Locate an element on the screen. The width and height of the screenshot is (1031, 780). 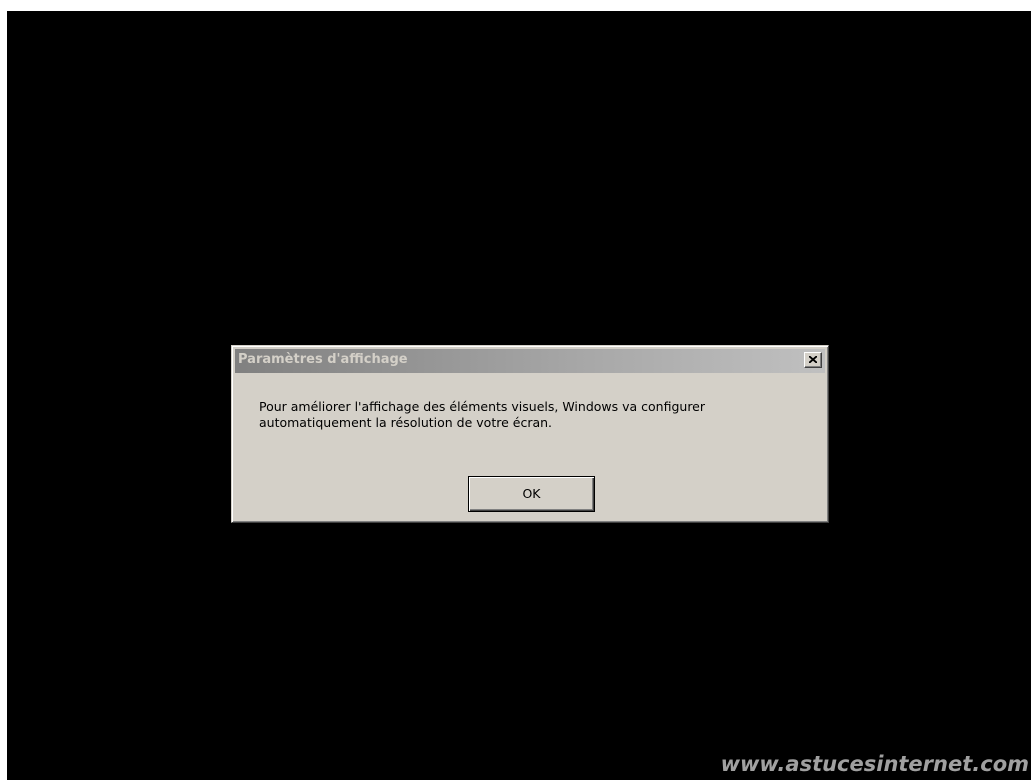
dialog-title: Paramètres d'affichage is located at coordinates (323, 359).